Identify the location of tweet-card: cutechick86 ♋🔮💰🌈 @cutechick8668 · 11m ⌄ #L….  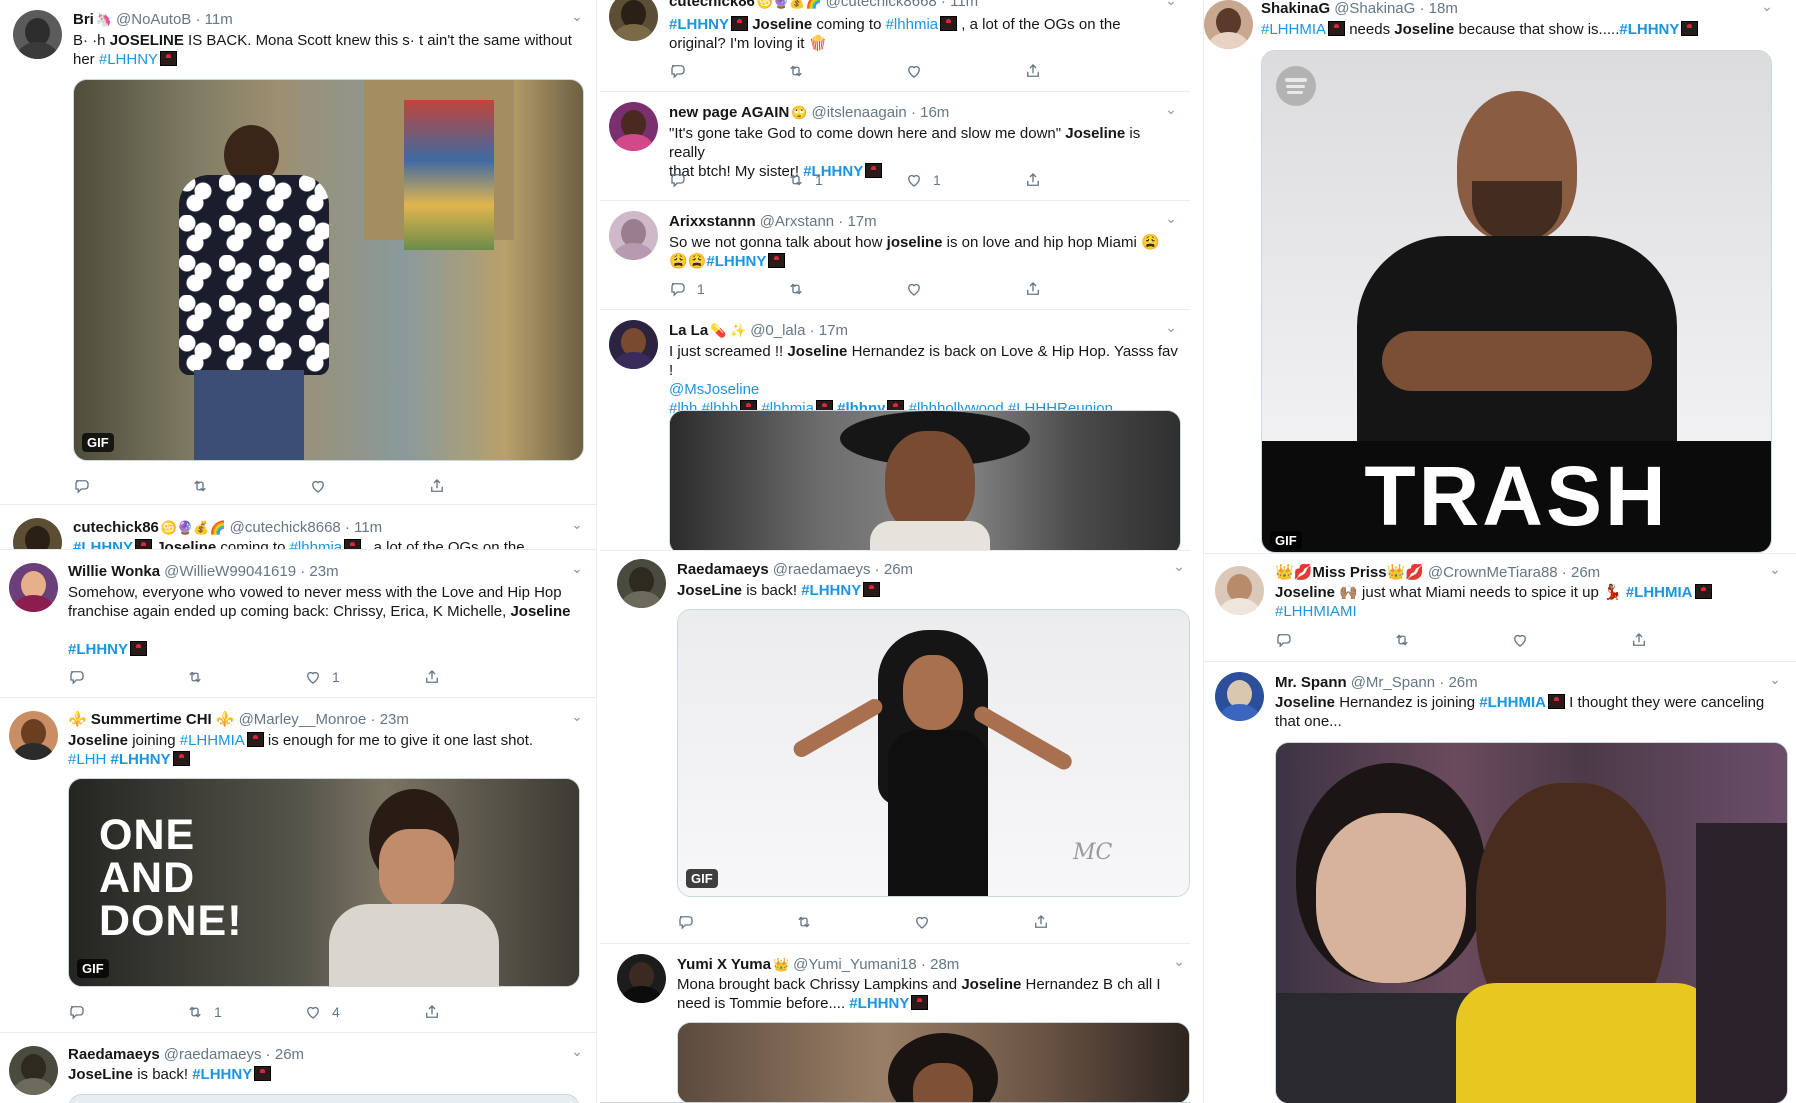
(298, 528).